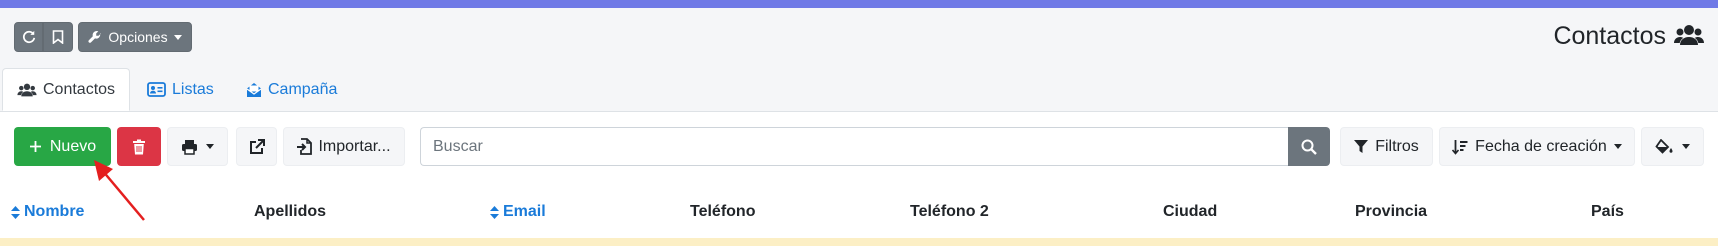 Image resolution: width=1718 pixels, height=246 pixels. I want to click on envelope-open-icon, so click(254, 90).